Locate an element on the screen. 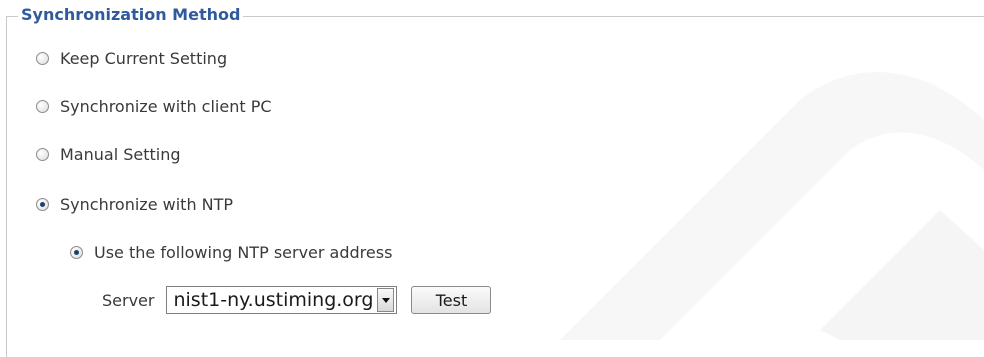 Image resolution: width=984 pixels, height=357 pixels. option-use-following-ntp: Use the following NTP server address is located at coordinates (231, 252).